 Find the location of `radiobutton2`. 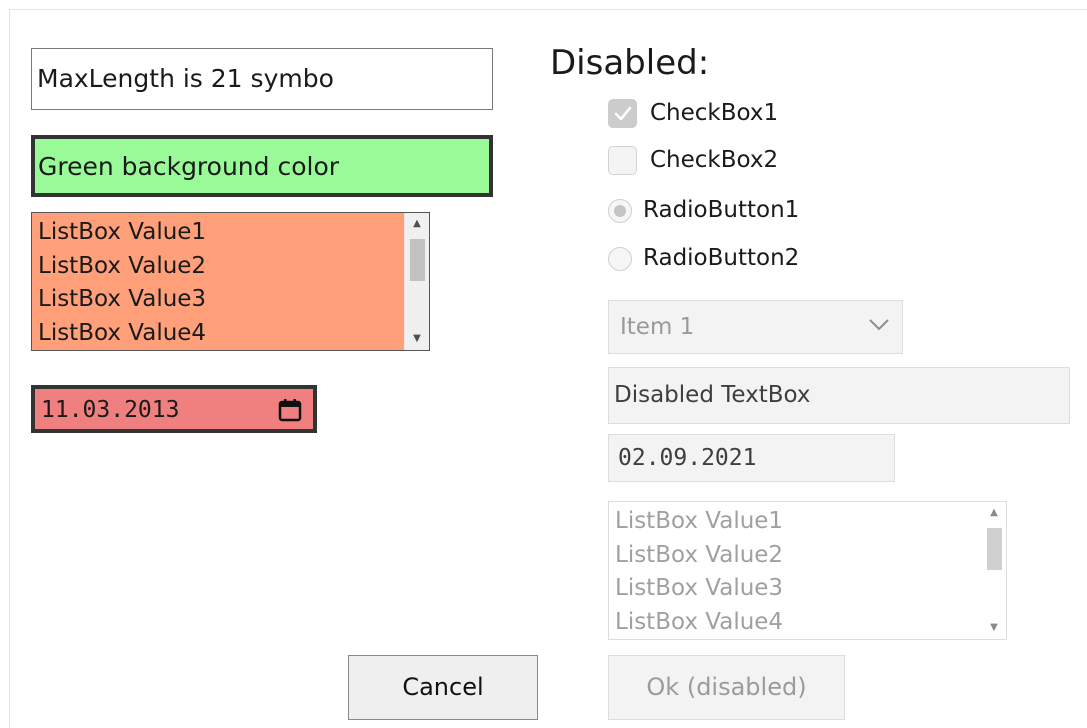

radiobutton2 is located at coordinates (620, 259).